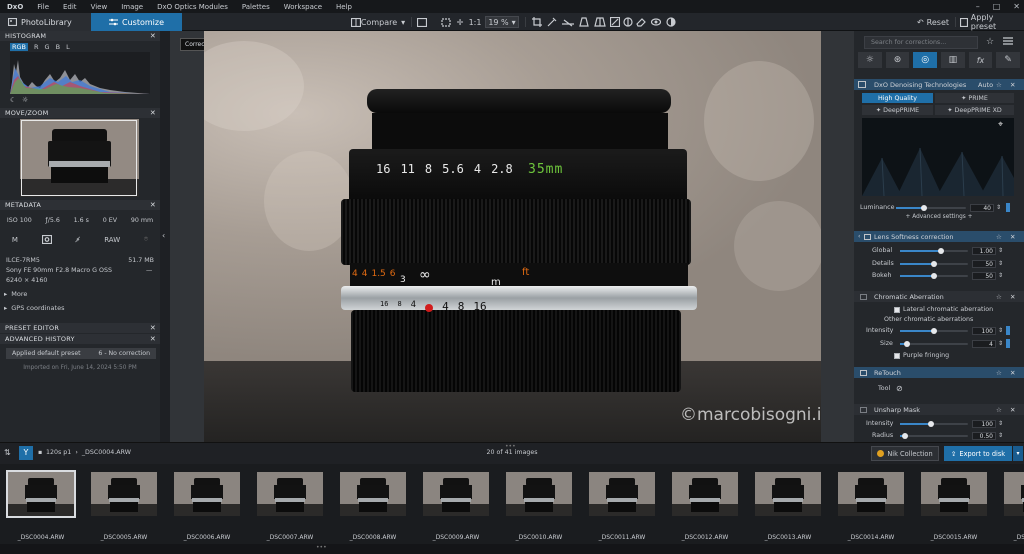 This screenshot has height=554, width=1024. Describe the element at coordinates (628, 22) in the screenshot. I see `white-balance-icon` at that location.